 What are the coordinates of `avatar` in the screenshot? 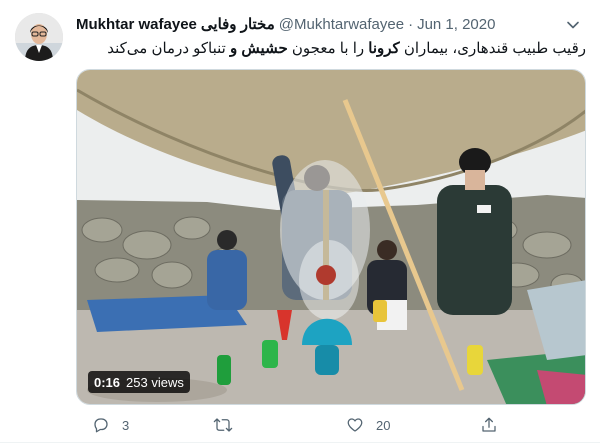 It's located at (39, 37).